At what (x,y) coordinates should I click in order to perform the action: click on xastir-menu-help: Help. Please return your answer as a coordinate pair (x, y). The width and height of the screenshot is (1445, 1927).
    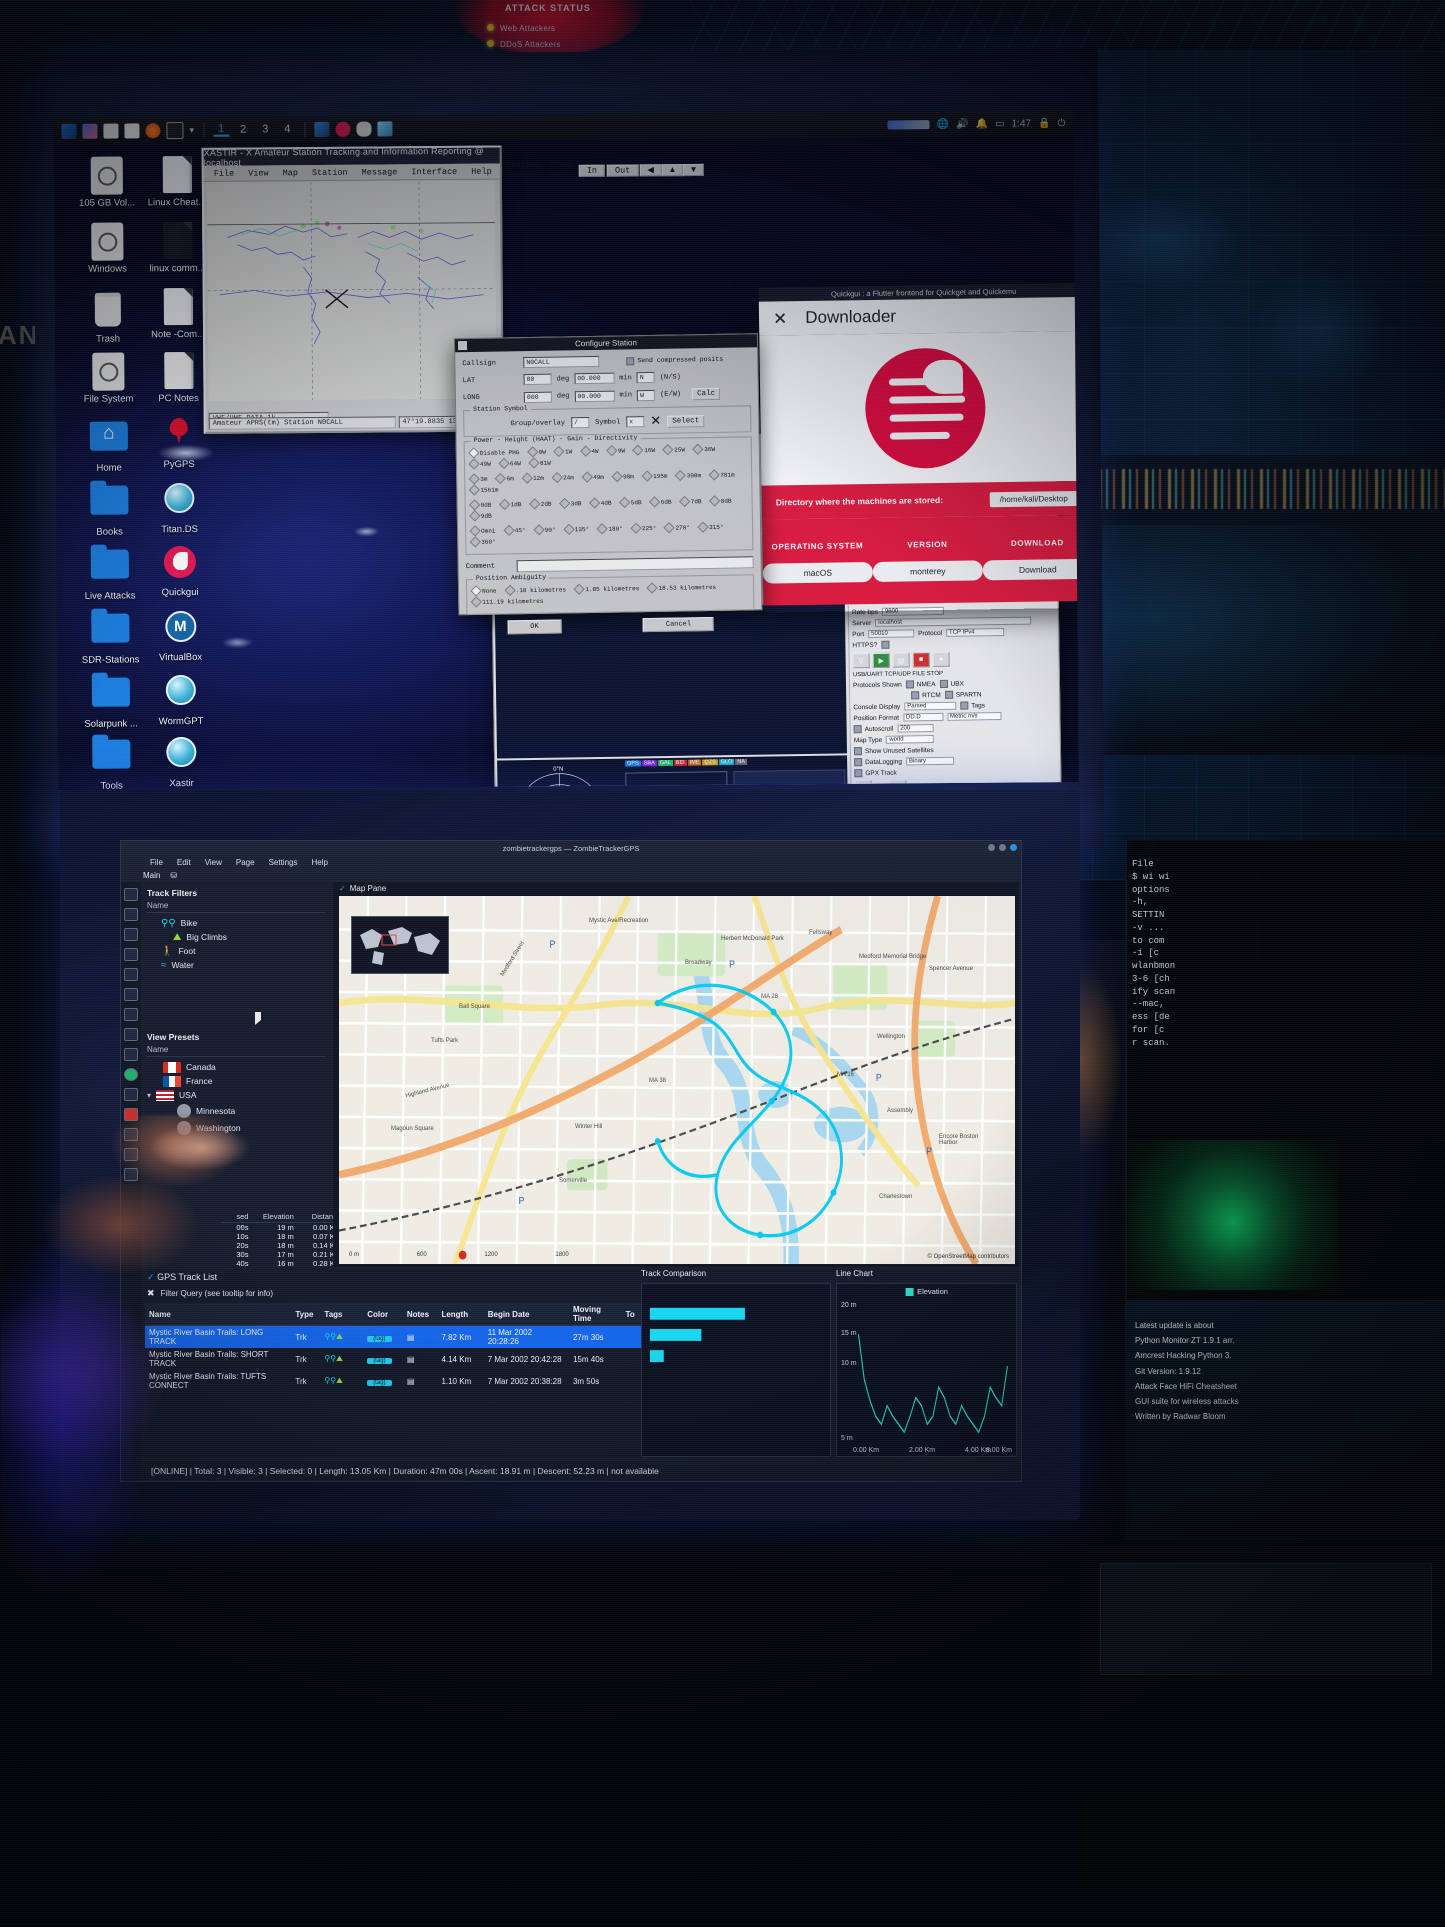
    Looking at the image, I should click on (481, 171).